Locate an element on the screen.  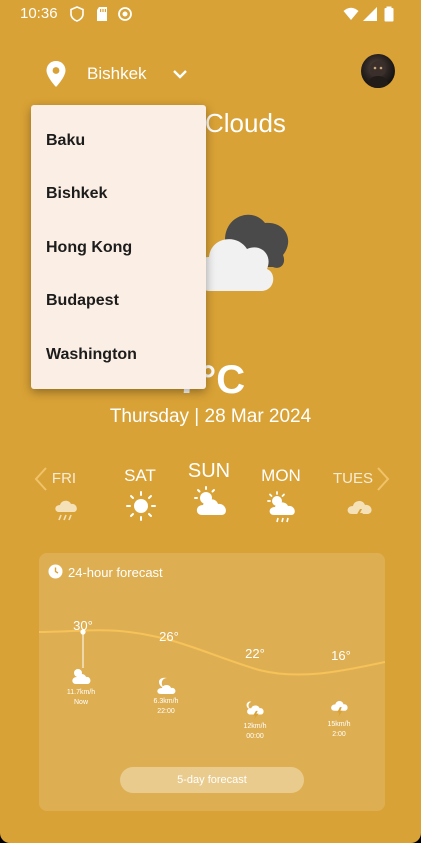
weather-condition: Clouds is located at coordinates (245, 123).